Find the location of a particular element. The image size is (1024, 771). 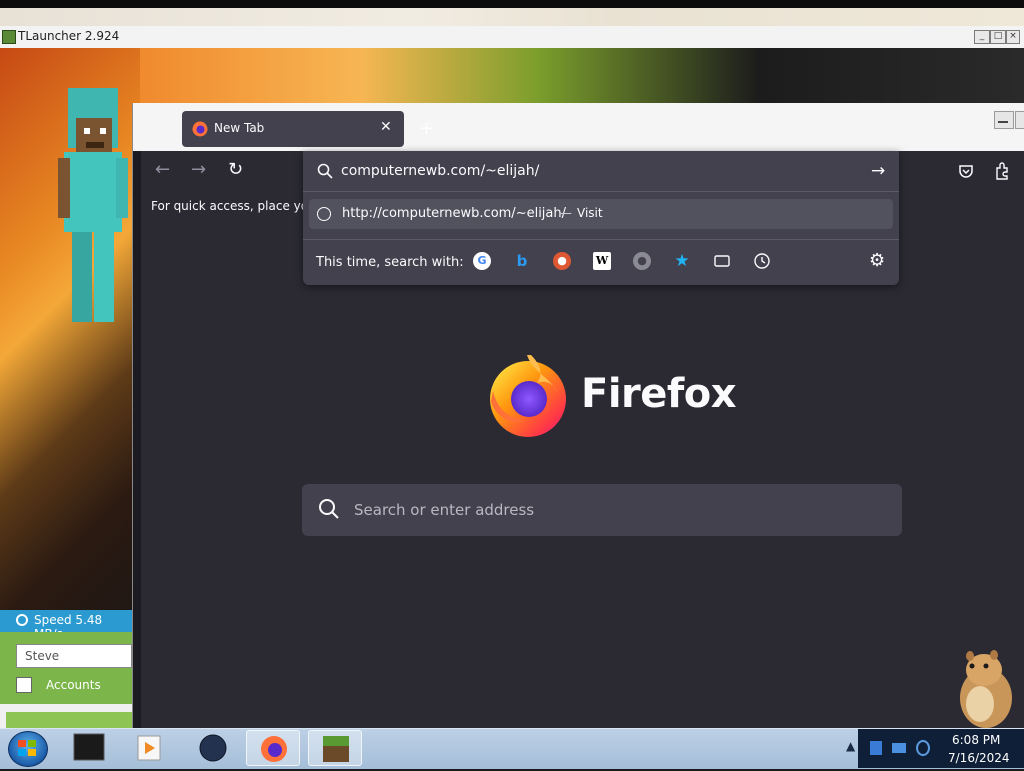

firefox-logo-icon is located at coordinates (528, 396).